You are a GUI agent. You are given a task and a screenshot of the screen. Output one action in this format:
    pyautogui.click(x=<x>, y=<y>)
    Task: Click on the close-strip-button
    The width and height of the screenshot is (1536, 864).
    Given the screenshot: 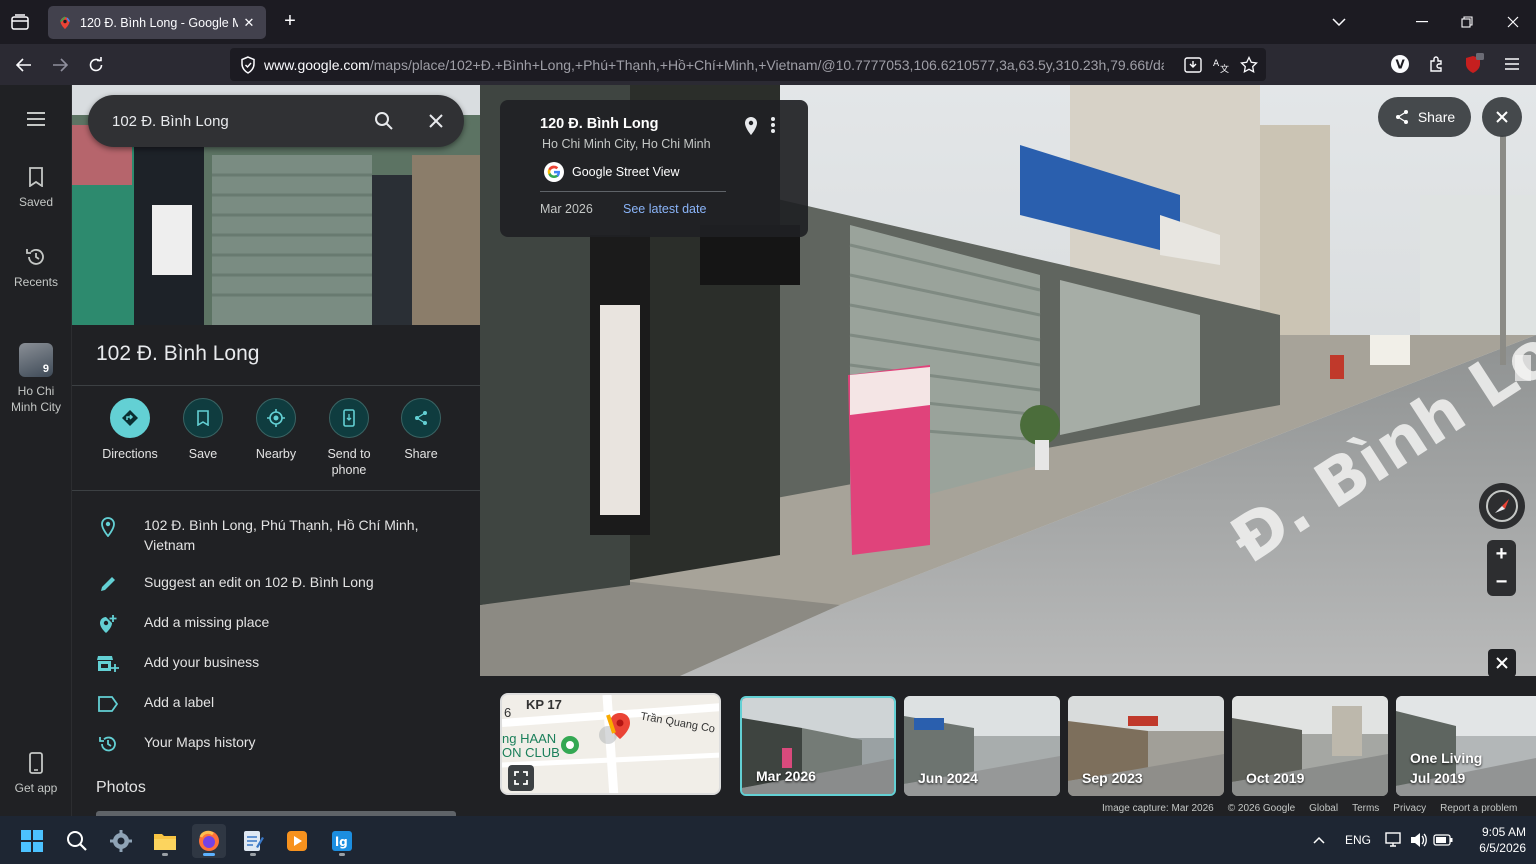 What is the action you would take?
    pyautogui.click(x=1502, y=663)
    